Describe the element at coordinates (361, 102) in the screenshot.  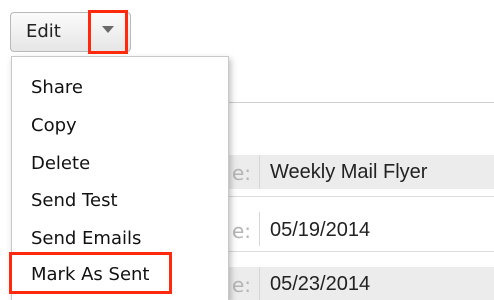
I see `content-divider` at that location.